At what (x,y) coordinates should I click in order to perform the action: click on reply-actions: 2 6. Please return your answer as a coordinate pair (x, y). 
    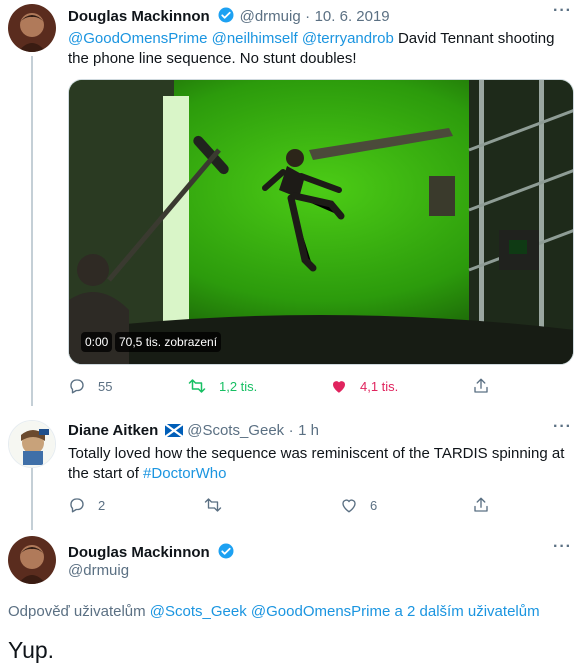
    Looking at the image, I should click on (283, 506).